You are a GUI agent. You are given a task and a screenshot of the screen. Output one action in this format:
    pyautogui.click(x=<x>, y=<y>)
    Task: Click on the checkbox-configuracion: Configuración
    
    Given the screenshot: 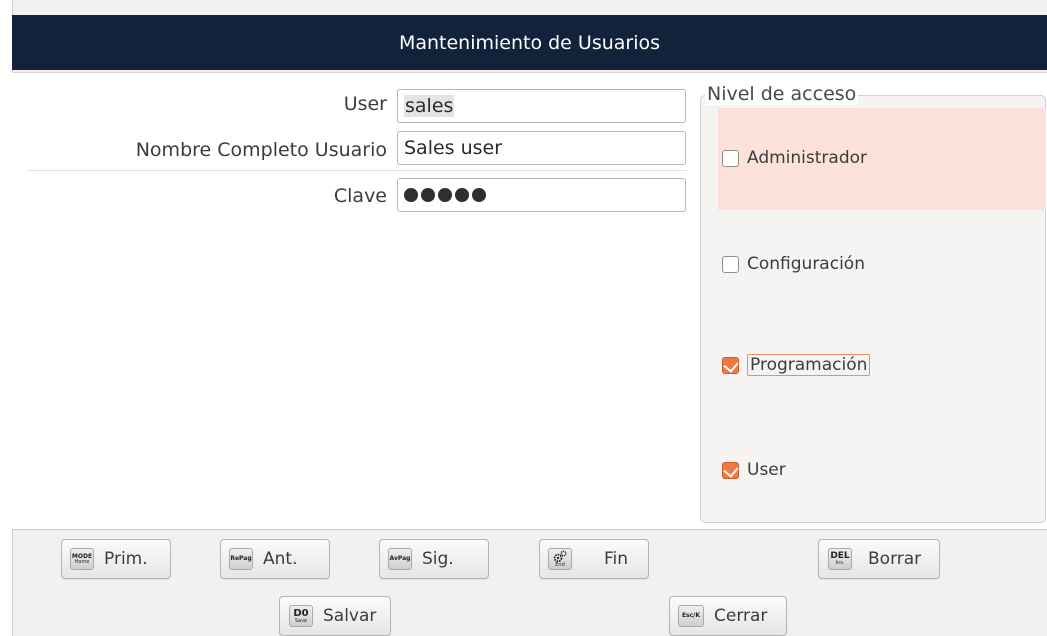 What is the action you would take?
    pyautogui.click(x=793, y=264)
    